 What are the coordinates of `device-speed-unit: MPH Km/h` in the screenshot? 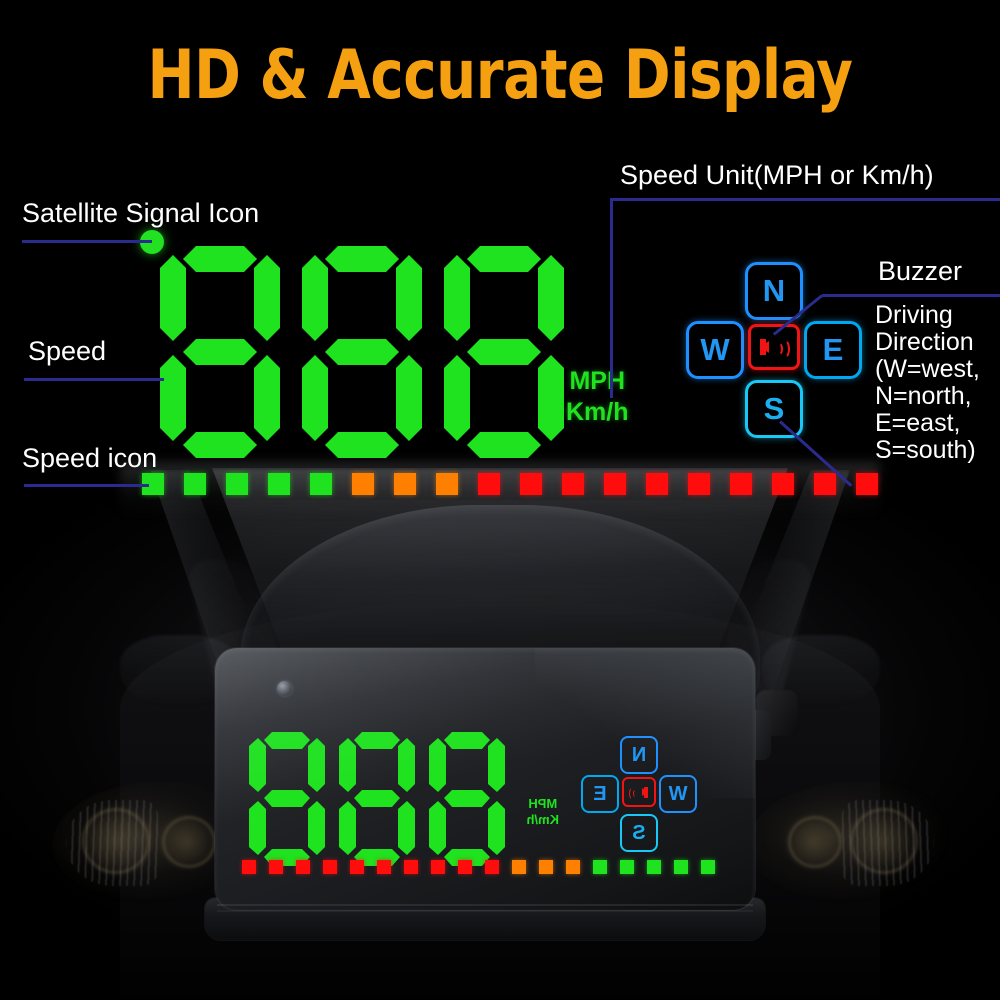 It's located at (543, 812).